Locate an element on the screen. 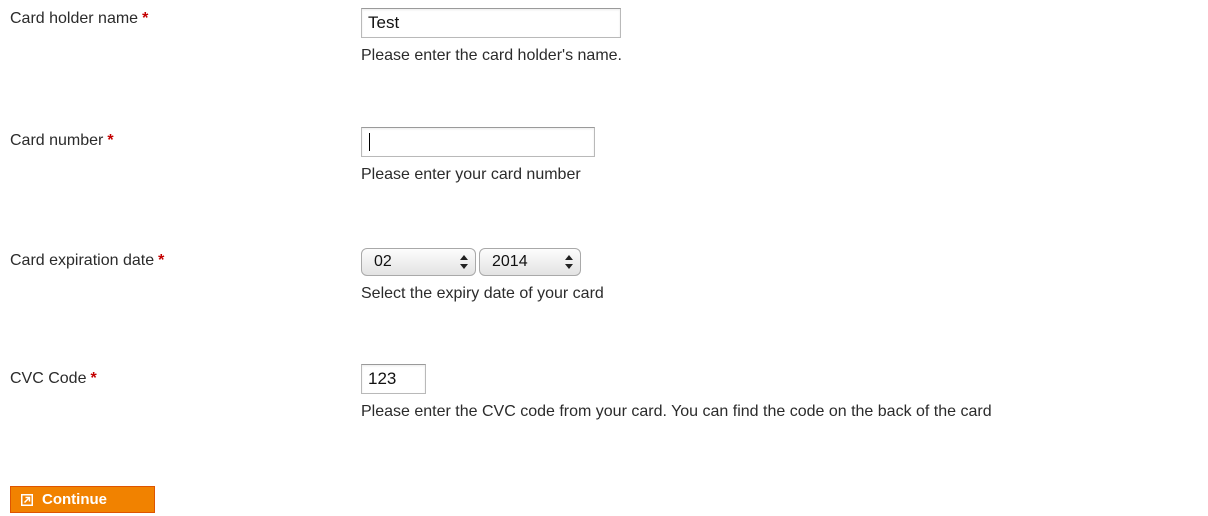 The image size is (1208, 516). card-number-input is located at coordinates (478, 142).